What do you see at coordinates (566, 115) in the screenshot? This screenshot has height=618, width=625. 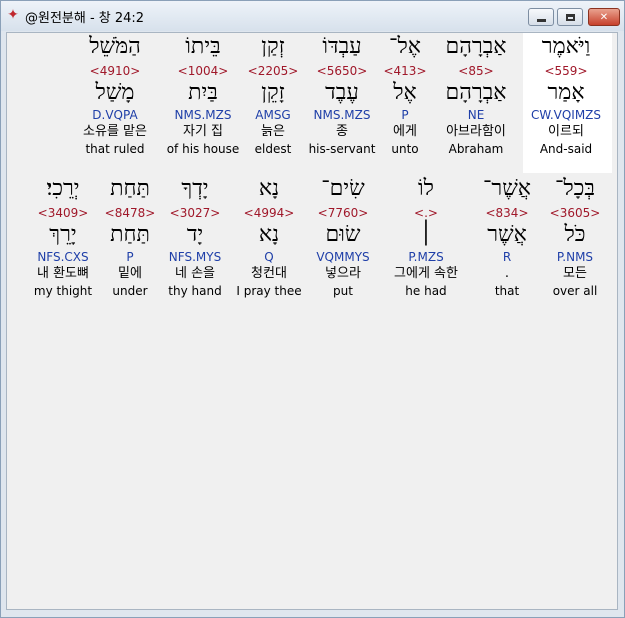 I see `parsing-code: CW.VQIMZS` at bounding box center [566, 115].